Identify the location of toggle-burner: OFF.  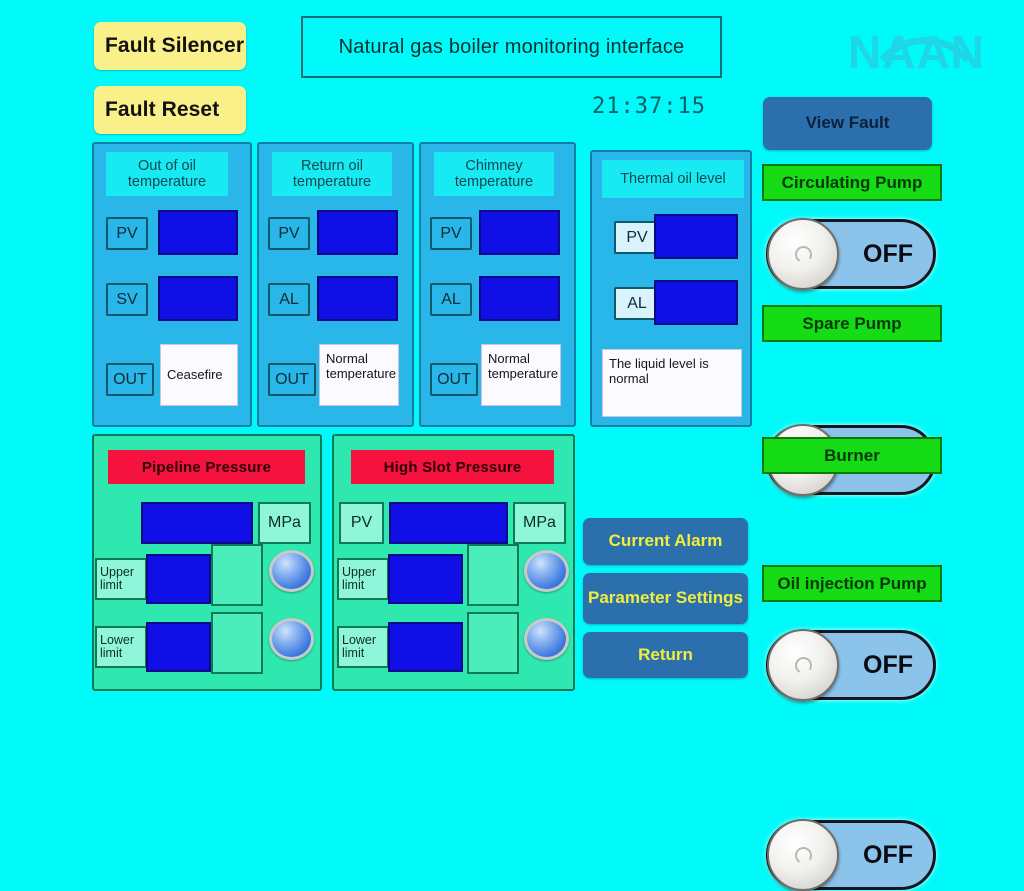
(851, 665).